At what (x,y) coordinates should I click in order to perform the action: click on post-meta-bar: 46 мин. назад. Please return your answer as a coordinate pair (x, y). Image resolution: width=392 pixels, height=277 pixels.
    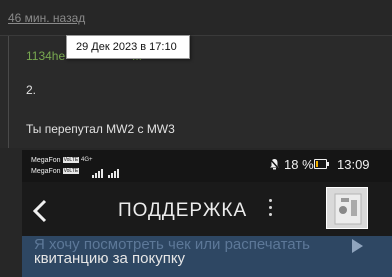
    Looking at the image, I should click on (196, 17).